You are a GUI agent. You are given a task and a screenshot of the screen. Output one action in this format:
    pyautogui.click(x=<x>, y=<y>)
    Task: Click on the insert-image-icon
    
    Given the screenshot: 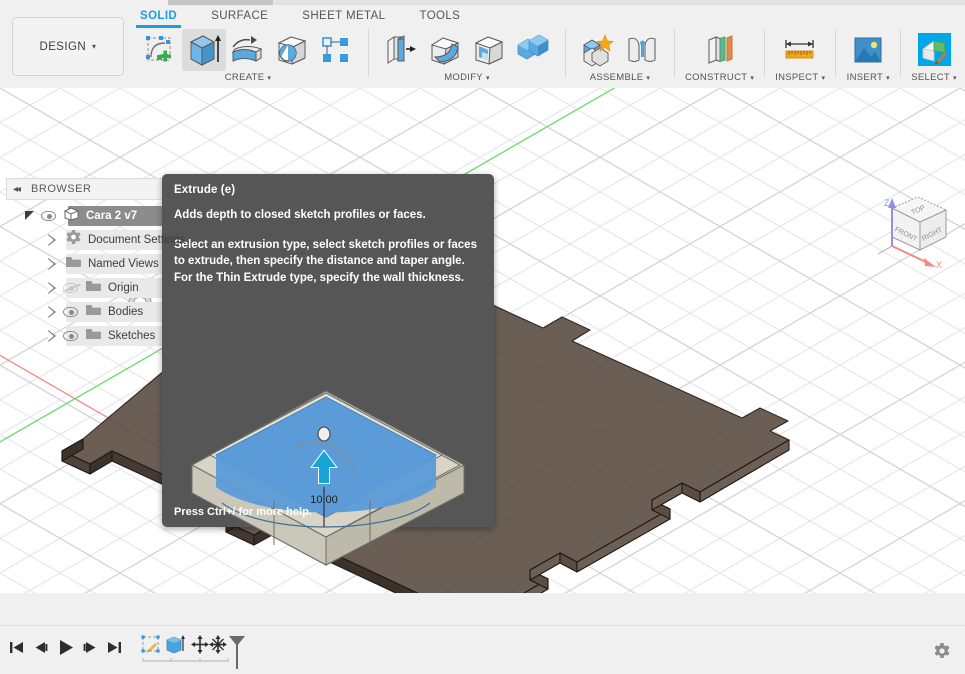 What is the action you would take?
    pyautogui.click(x=868, y=50)
    